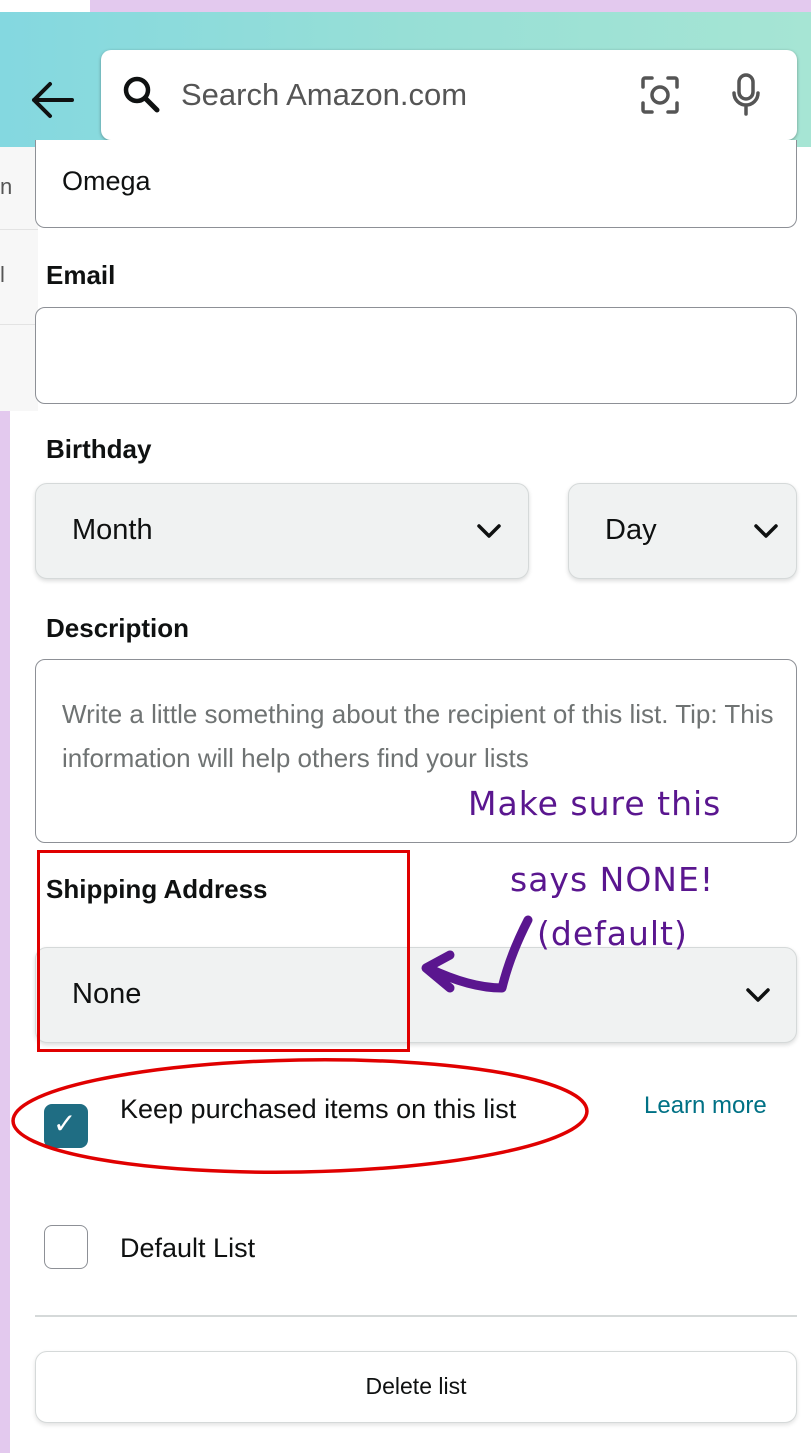  Describe the element at coordinates (416, 355) in the screenshot. I see `email-field` at that location.